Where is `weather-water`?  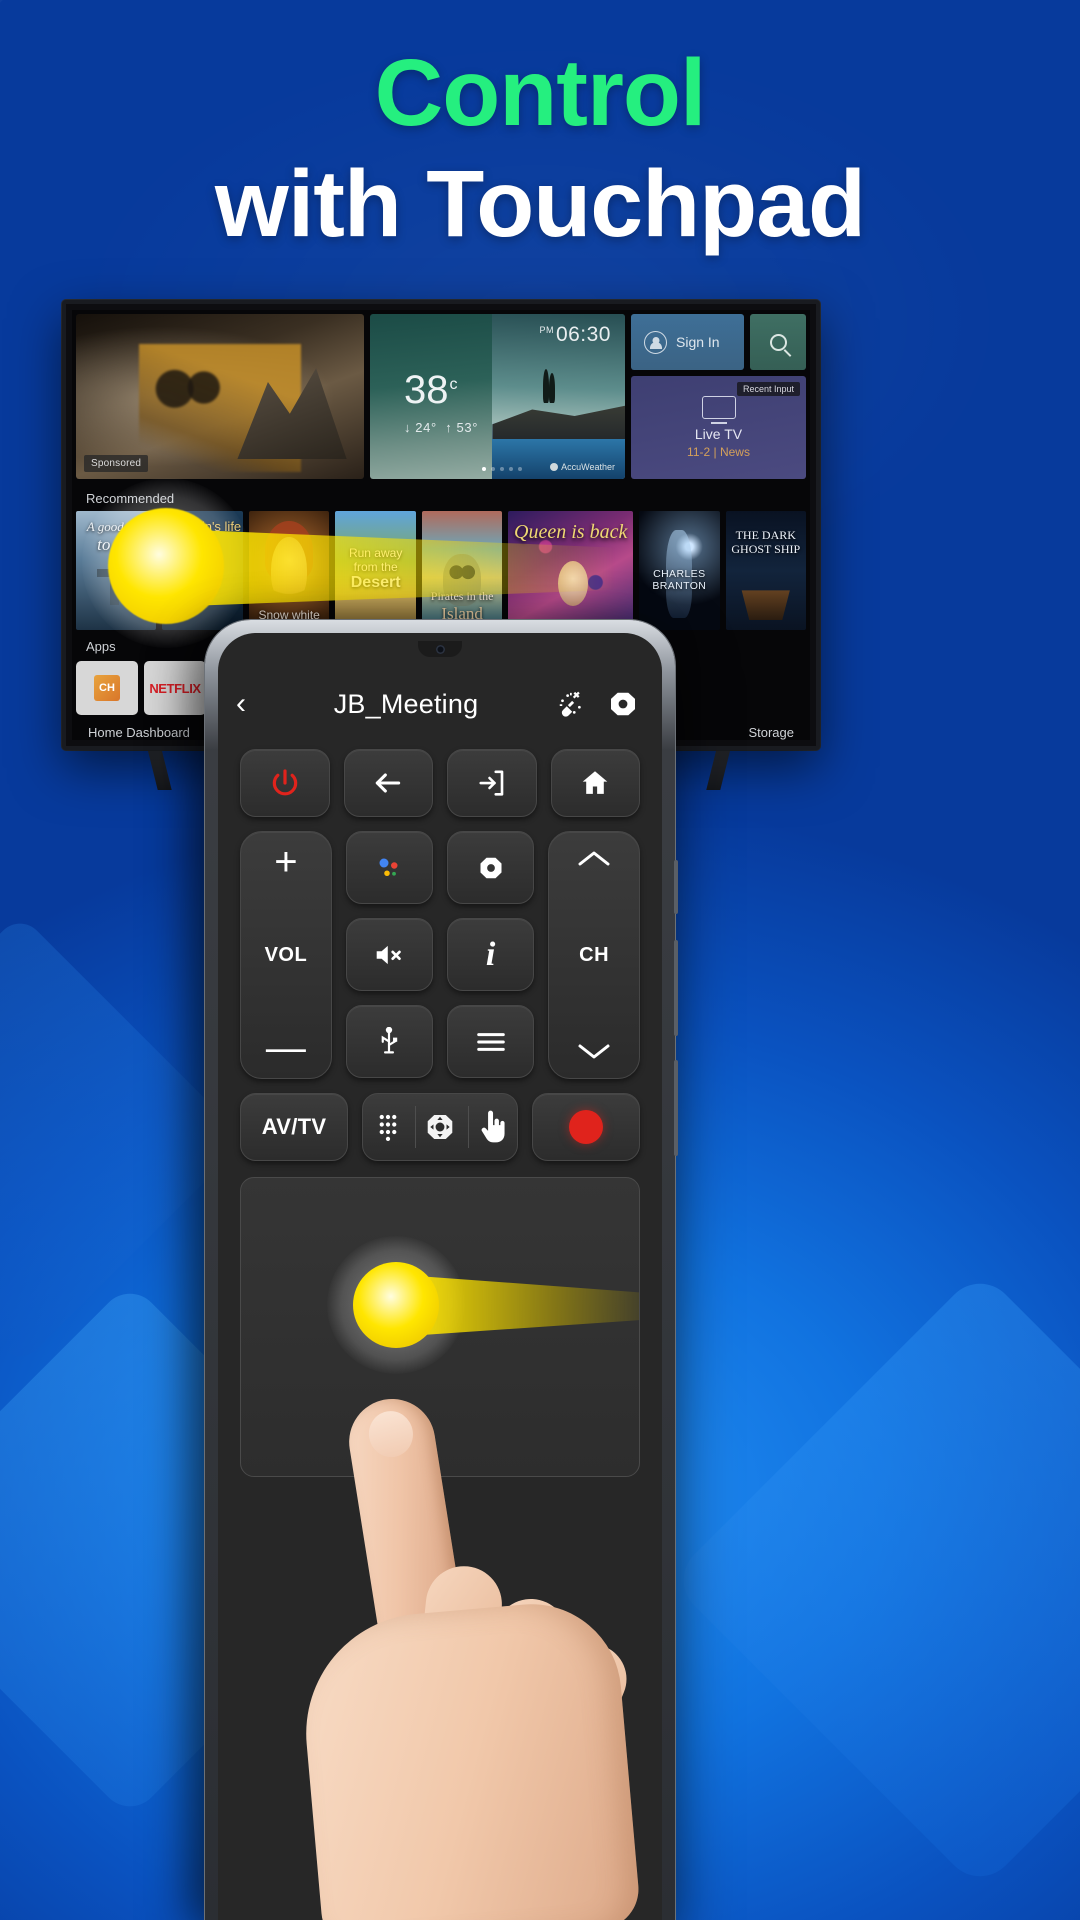 weather-water is located at coordinates (558, 459).